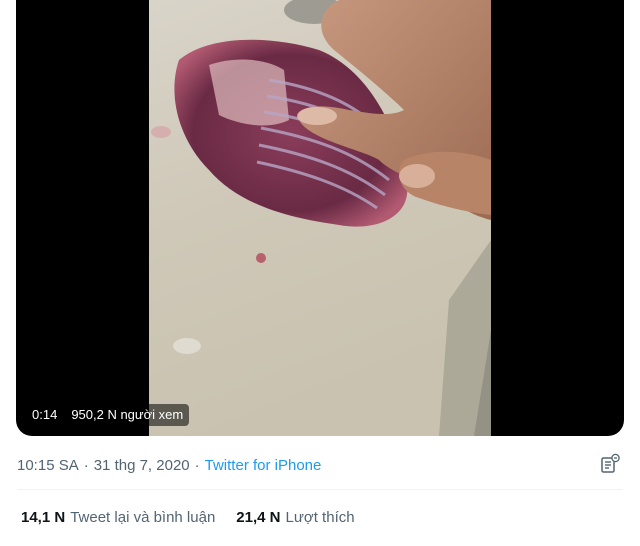 The height and width of the screenshot is (546, 640). What do you see at coordinates (127, 414) in the screenshot?
I see `video-view-count: 950,2 N người xem` at bounding box center [127, 414].